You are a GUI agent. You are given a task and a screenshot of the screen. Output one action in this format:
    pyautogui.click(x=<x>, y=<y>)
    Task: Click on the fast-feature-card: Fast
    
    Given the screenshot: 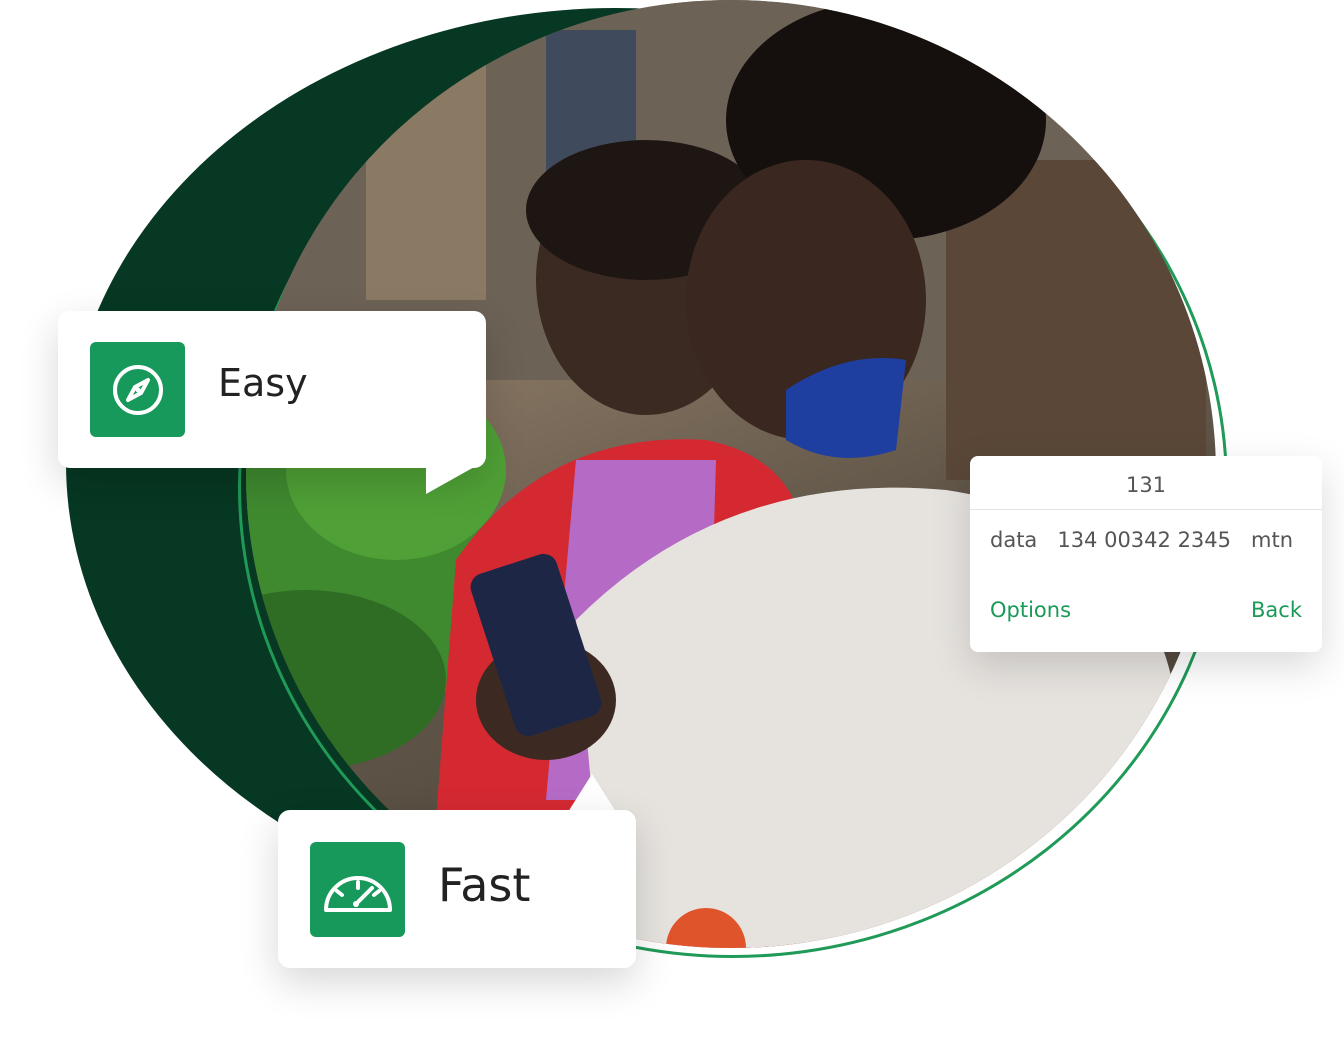 What is the action you would take?
    pyautogui.click(x=457, y=889)
    